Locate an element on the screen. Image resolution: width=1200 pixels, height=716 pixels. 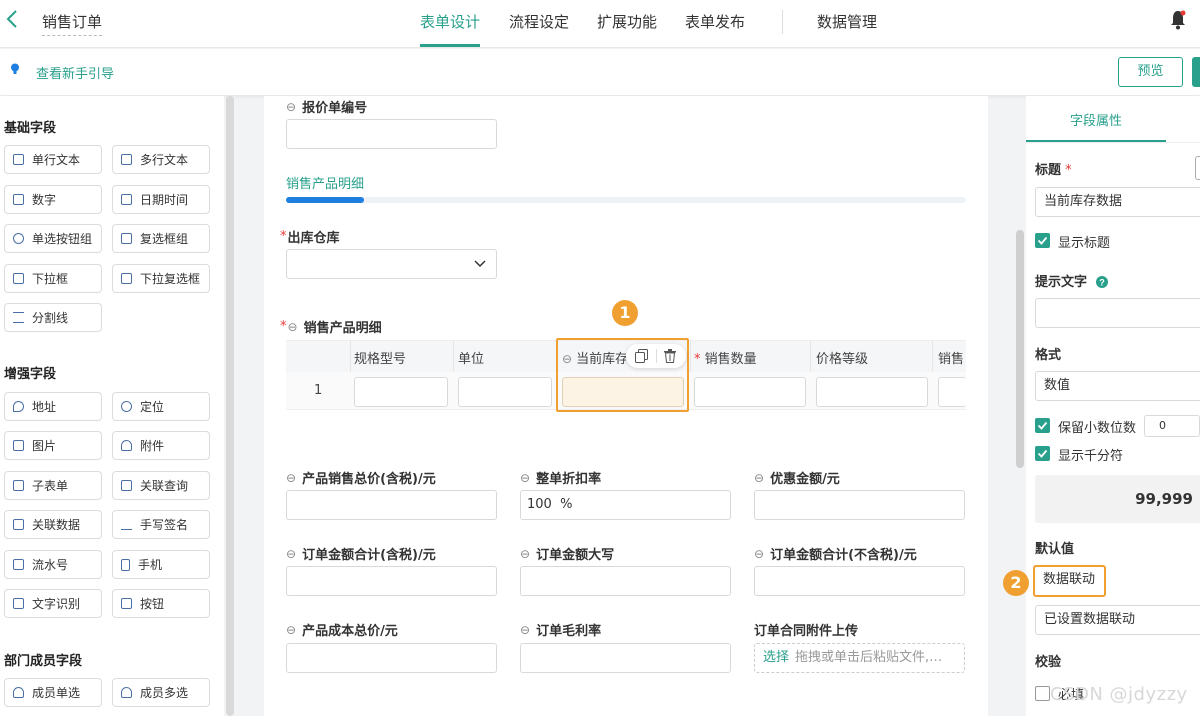
user-icon is located at coordinates (18, 692).